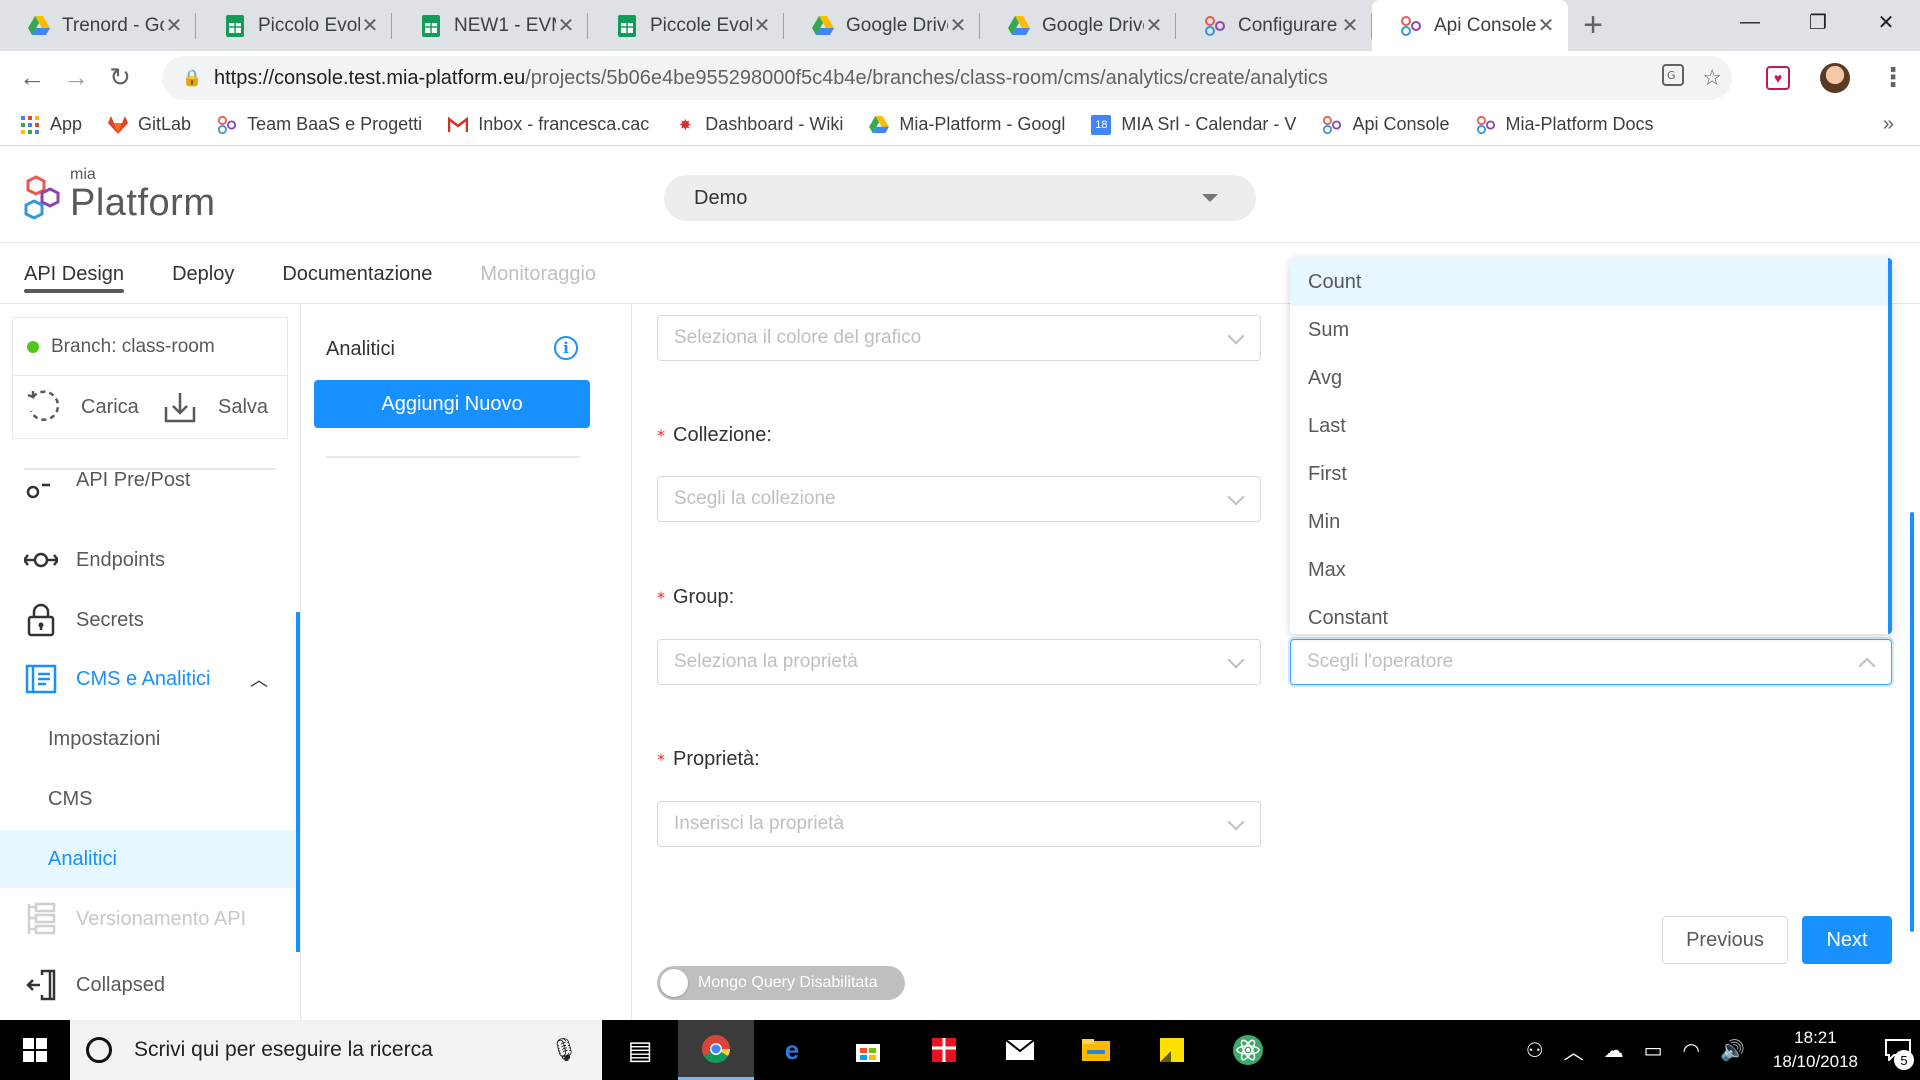 This screenshot has width=1920, height=1080. I want to click on windows-start-icon, so click(35, 1050).